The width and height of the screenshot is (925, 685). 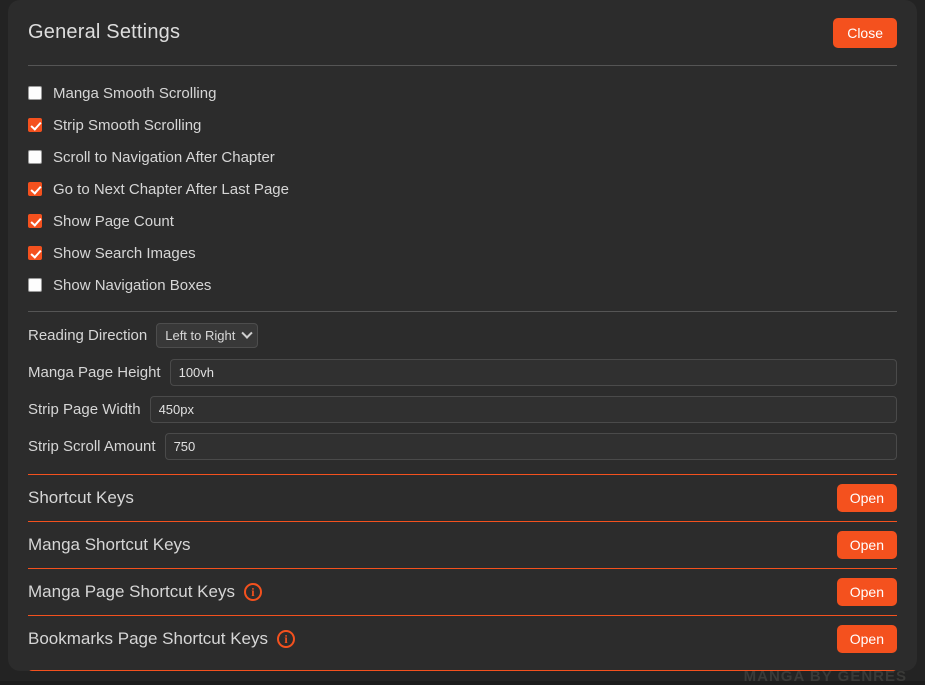 What do you see at coordinates (200, 335) in the screenshot?
I see `reading-direction-value: Left to Right` at bounding box center [200, 335].